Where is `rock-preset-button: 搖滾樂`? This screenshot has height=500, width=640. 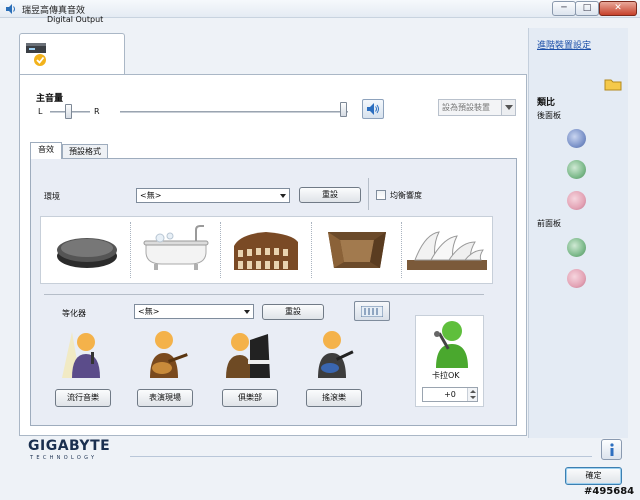
rock-preset-button: 搖滾樂 is located at coordinates (334, 398).